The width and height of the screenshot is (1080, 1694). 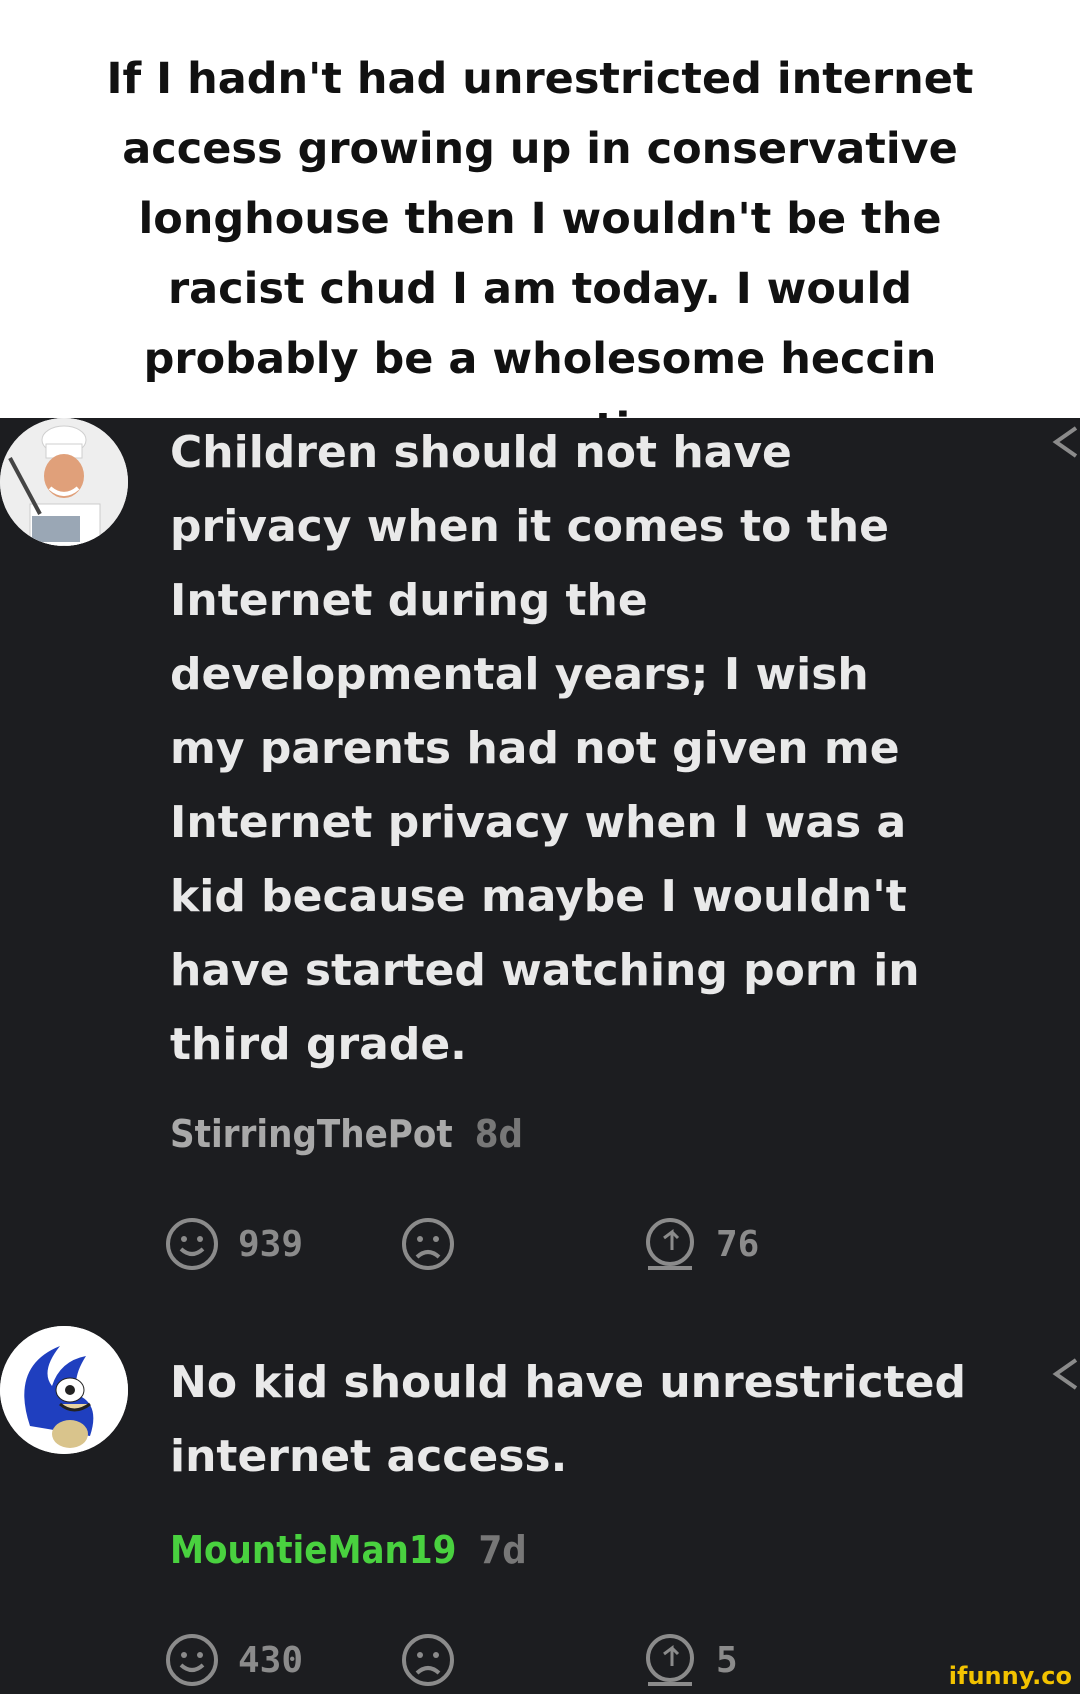 I want to click on comment-meta: StirringThePot 8d, so click(x=346, y=1134).